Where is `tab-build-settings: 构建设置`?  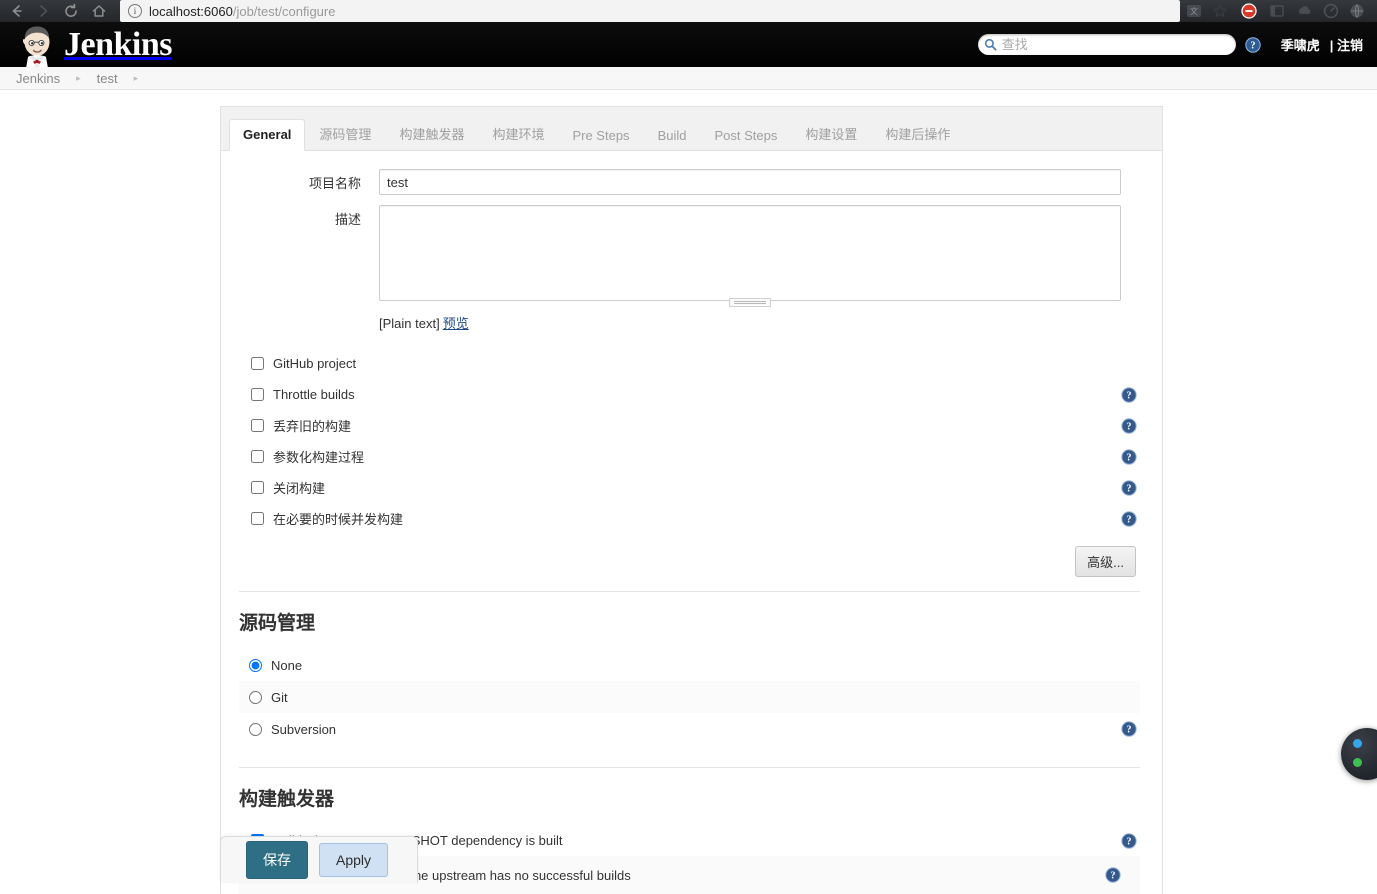 tab-build-settings: 构建设置 is located at coordinates (831, 133).